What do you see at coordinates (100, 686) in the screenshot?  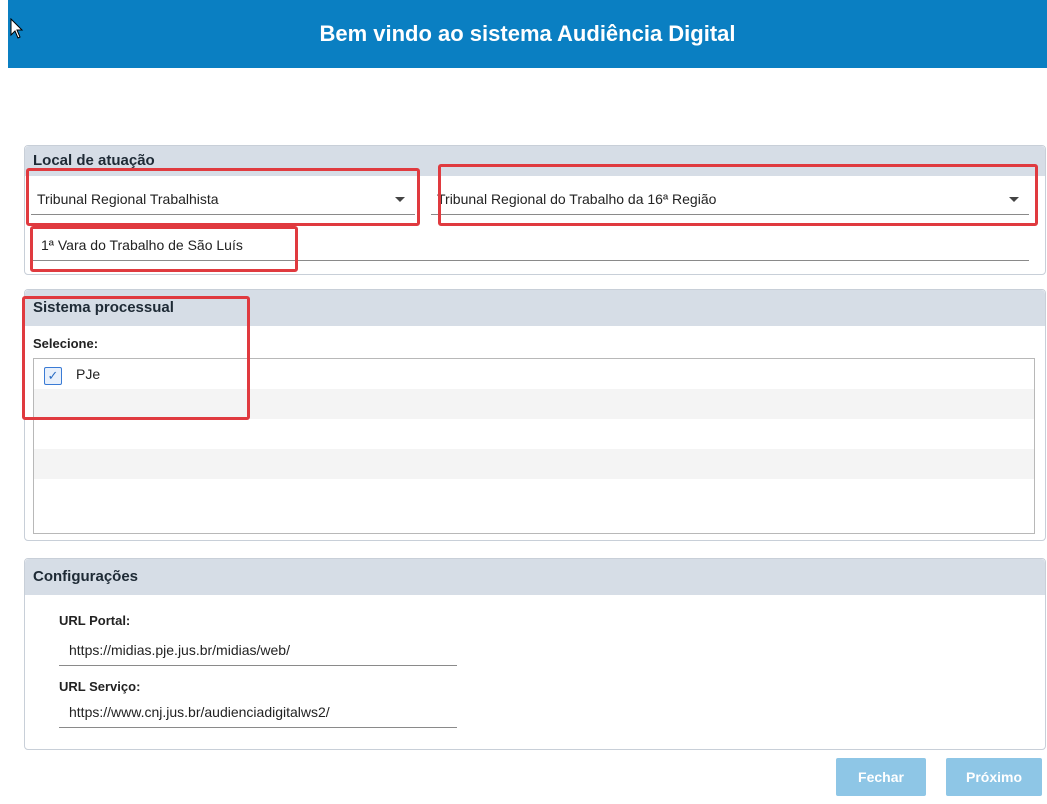 I see `servico-label: URL Serviço:` at bounding box center [100, 686].